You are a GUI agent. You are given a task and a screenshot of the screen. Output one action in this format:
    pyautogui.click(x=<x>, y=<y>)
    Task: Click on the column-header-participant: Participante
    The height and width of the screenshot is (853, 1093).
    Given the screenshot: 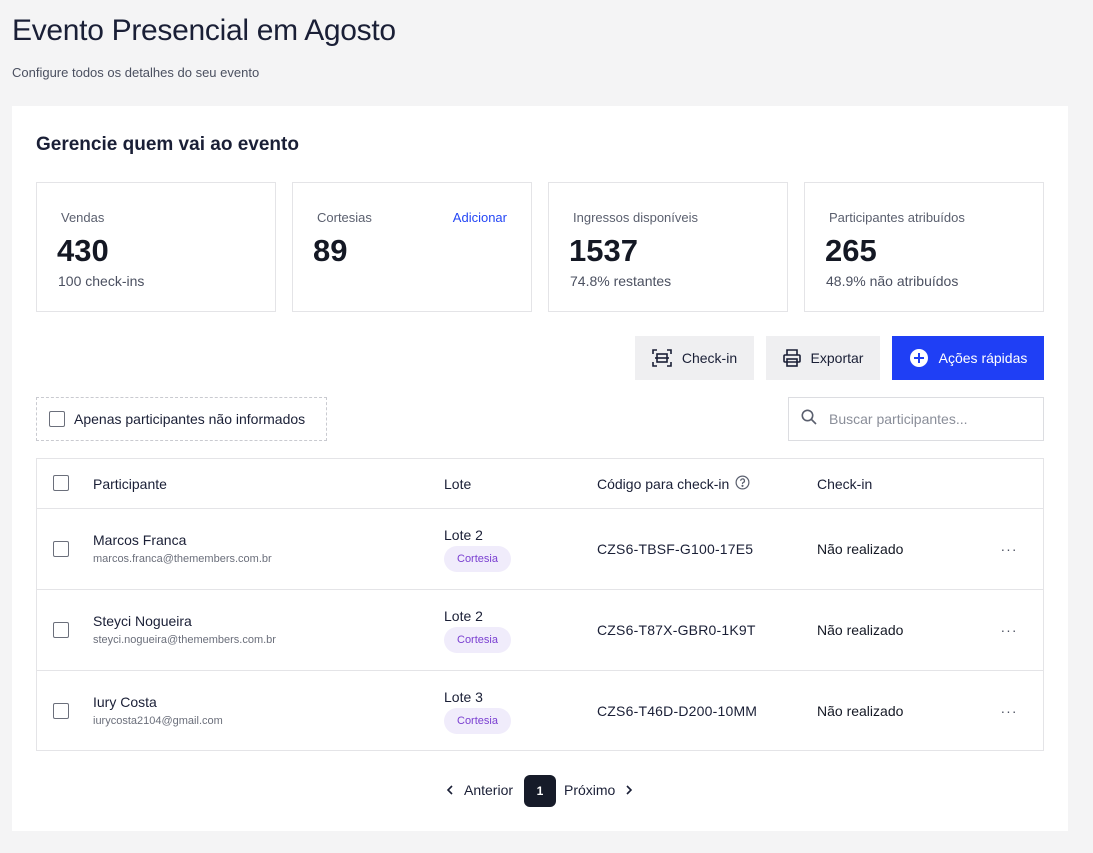 What is the action you would take?
    pyautogui.click(x=130, y=484)
    